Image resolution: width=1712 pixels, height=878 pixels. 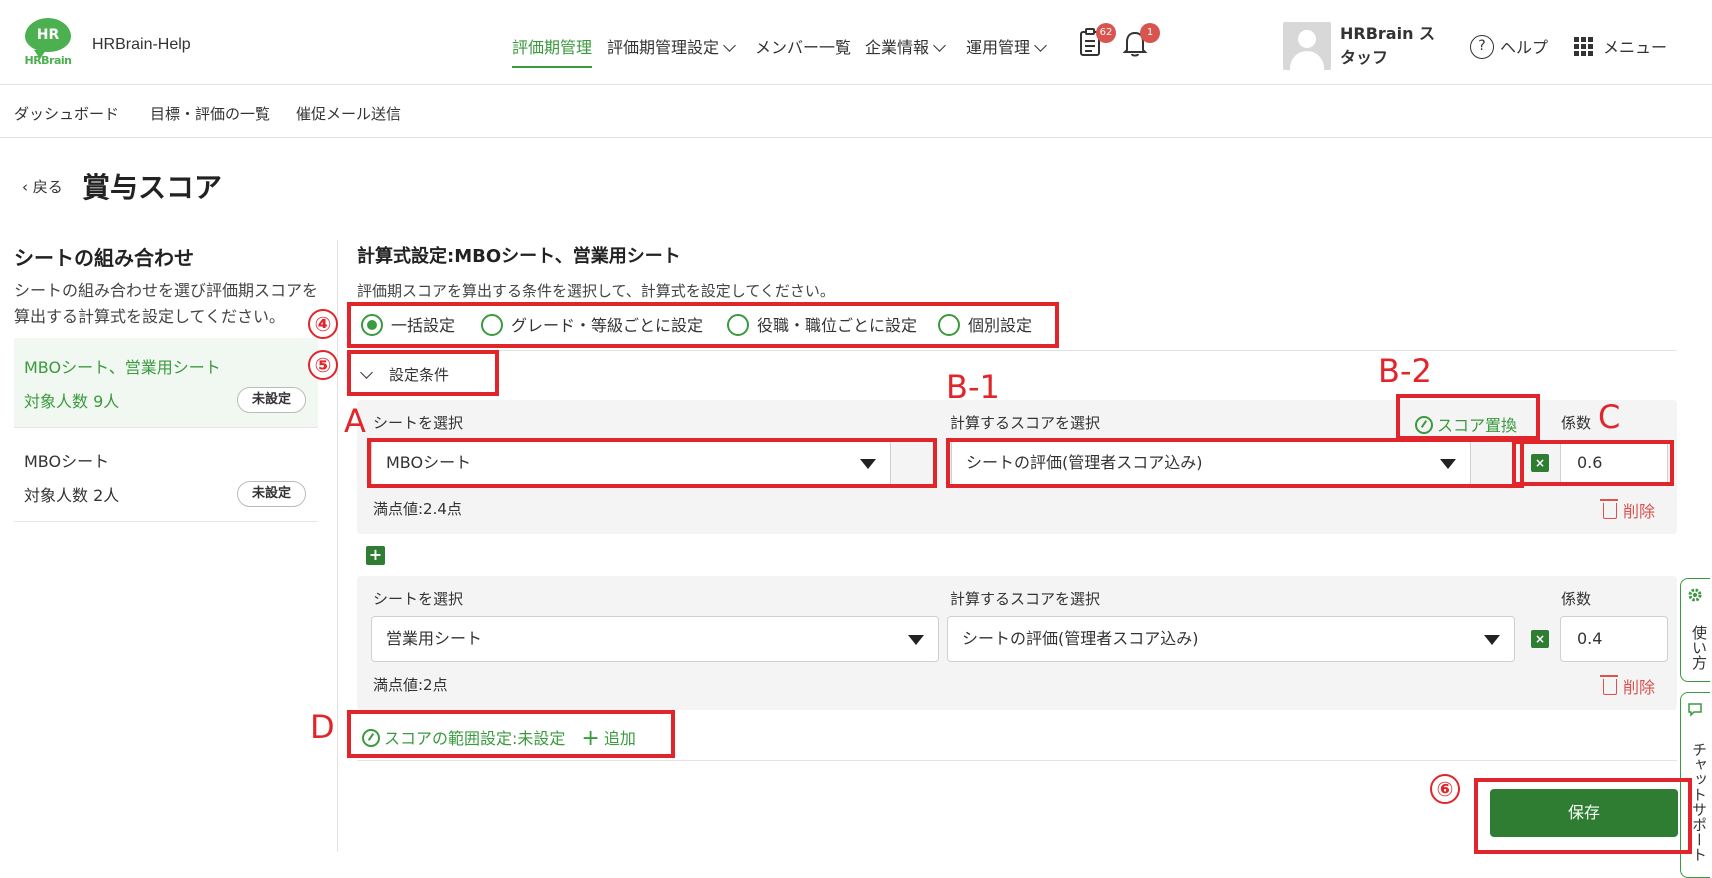 I want to click on combo-name: MBOシート、営業用シート, so click(x=122, y=367).